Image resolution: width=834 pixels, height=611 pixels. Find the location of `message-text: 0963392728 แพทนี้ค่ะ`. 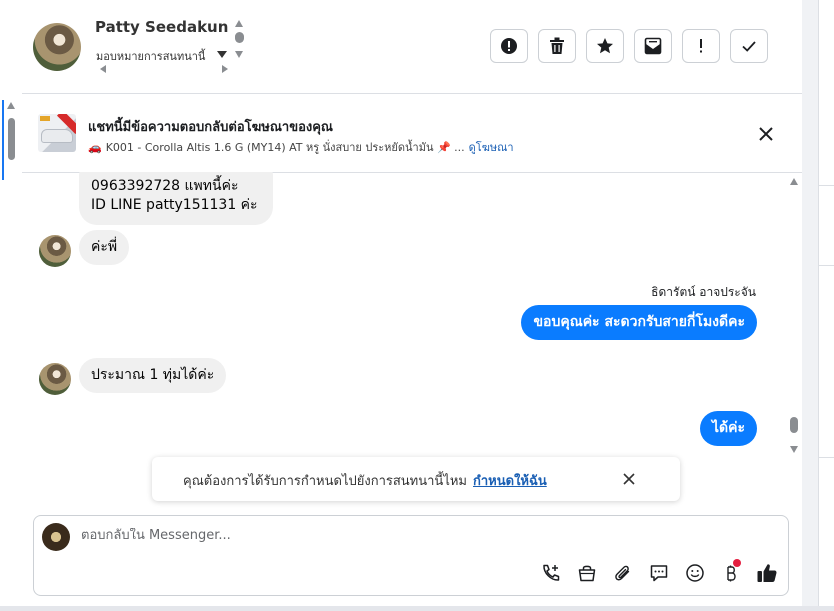

message-text: 0963392728 แพทนี้ค่ะ is located at coordinates (165, 186).